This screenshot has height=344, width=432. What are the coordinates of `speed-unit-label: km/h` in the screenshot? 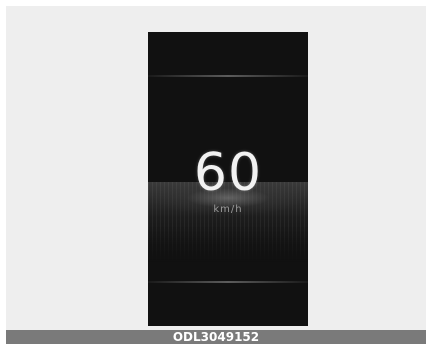 It's located at (228, 209).